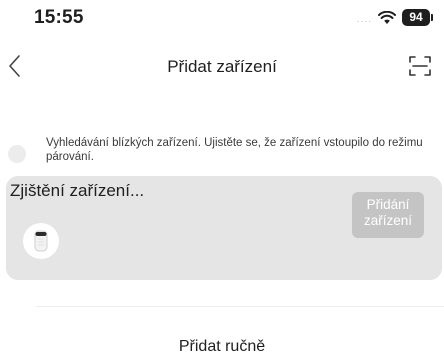 This screenshot has height=356, width=444. What do you see at coordinates (417, 17) in the screenshot?
I see `battery-icon: 94` at bounding box center [417, 17].